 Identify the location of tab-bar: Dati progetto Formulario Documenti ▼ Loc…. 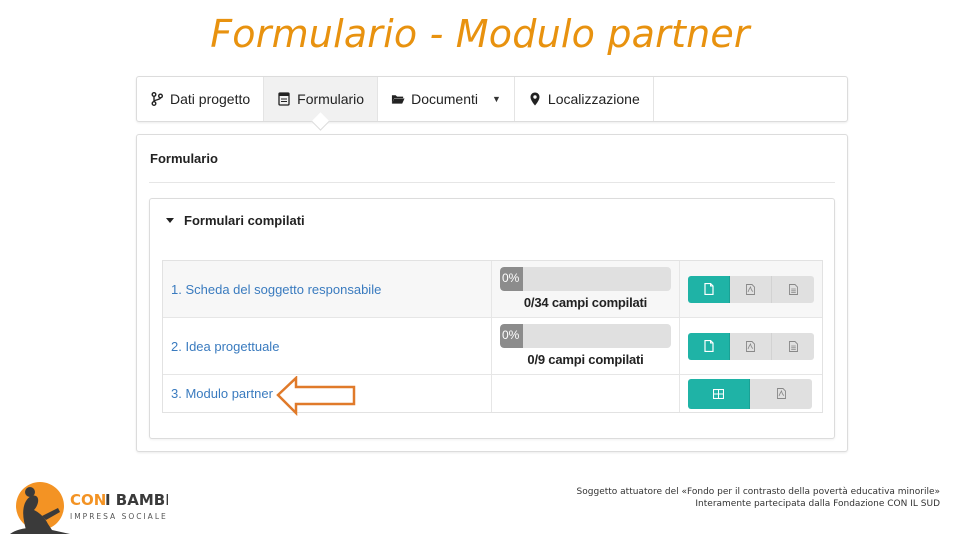
(492, 99).